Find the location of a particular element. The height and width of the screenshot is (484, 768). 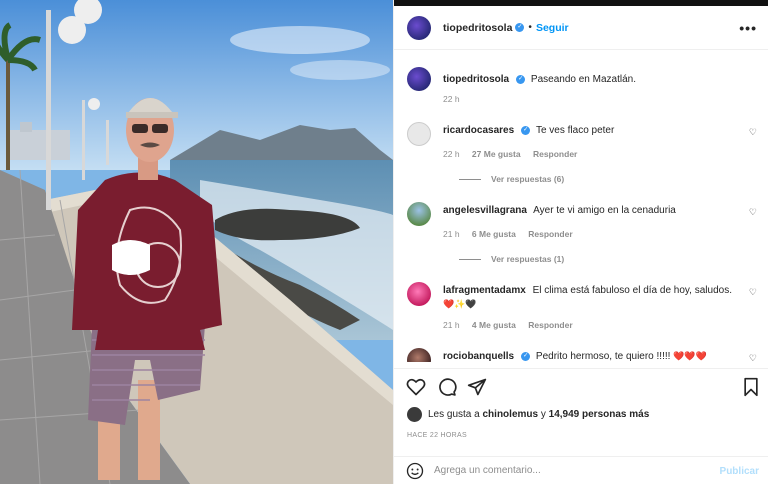

post-timestamp: HACE 22 HORAS is located at coordinates (437, 435).